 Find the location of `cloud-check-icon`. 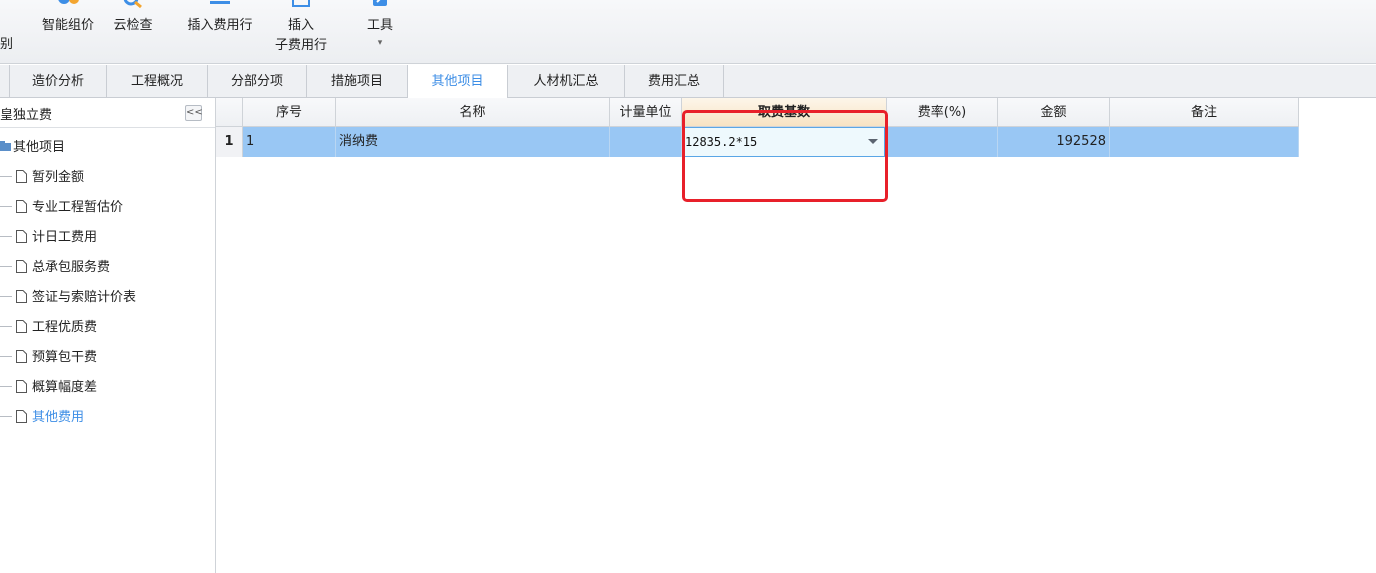

cloud-check-icon is located at coordinates (132, 4).